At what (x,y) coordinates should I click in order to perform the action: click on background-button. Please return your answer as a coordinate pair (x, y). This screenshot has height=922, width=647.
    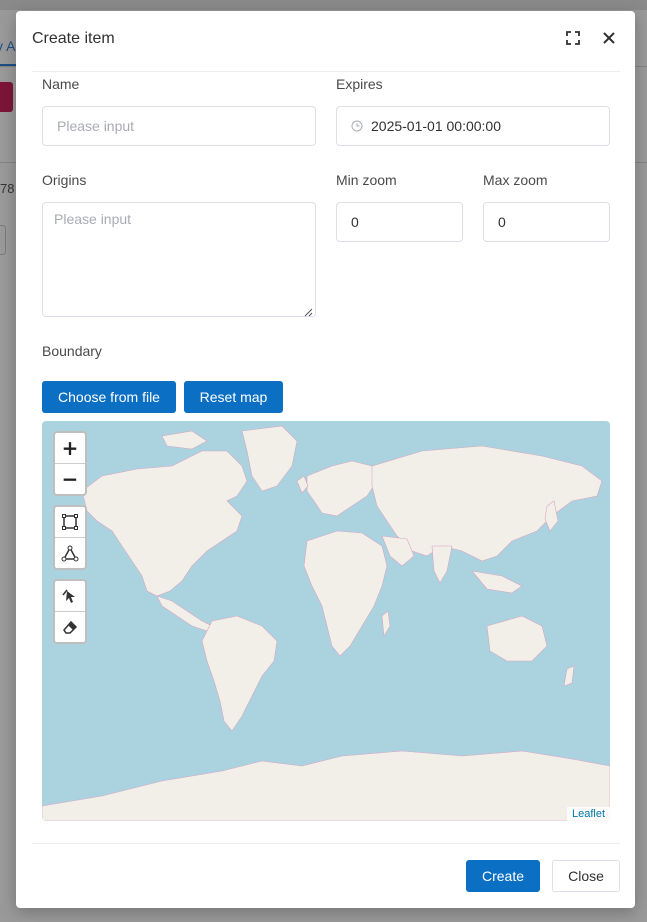
    Looking at the image, I should click on (6, 97).